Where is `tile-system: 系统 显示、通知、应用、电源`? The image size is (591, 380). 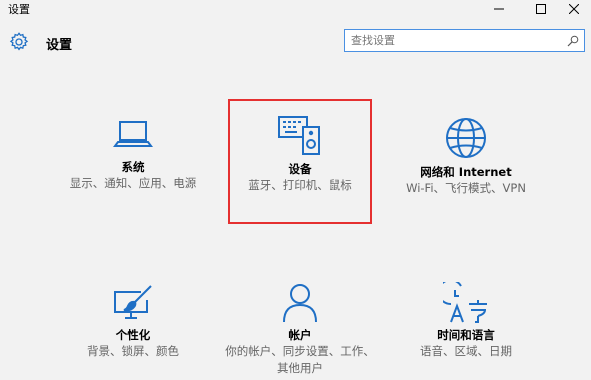
tile-system: 系统 显示、通知、应用、电源 is located at coordinates (133, 155).